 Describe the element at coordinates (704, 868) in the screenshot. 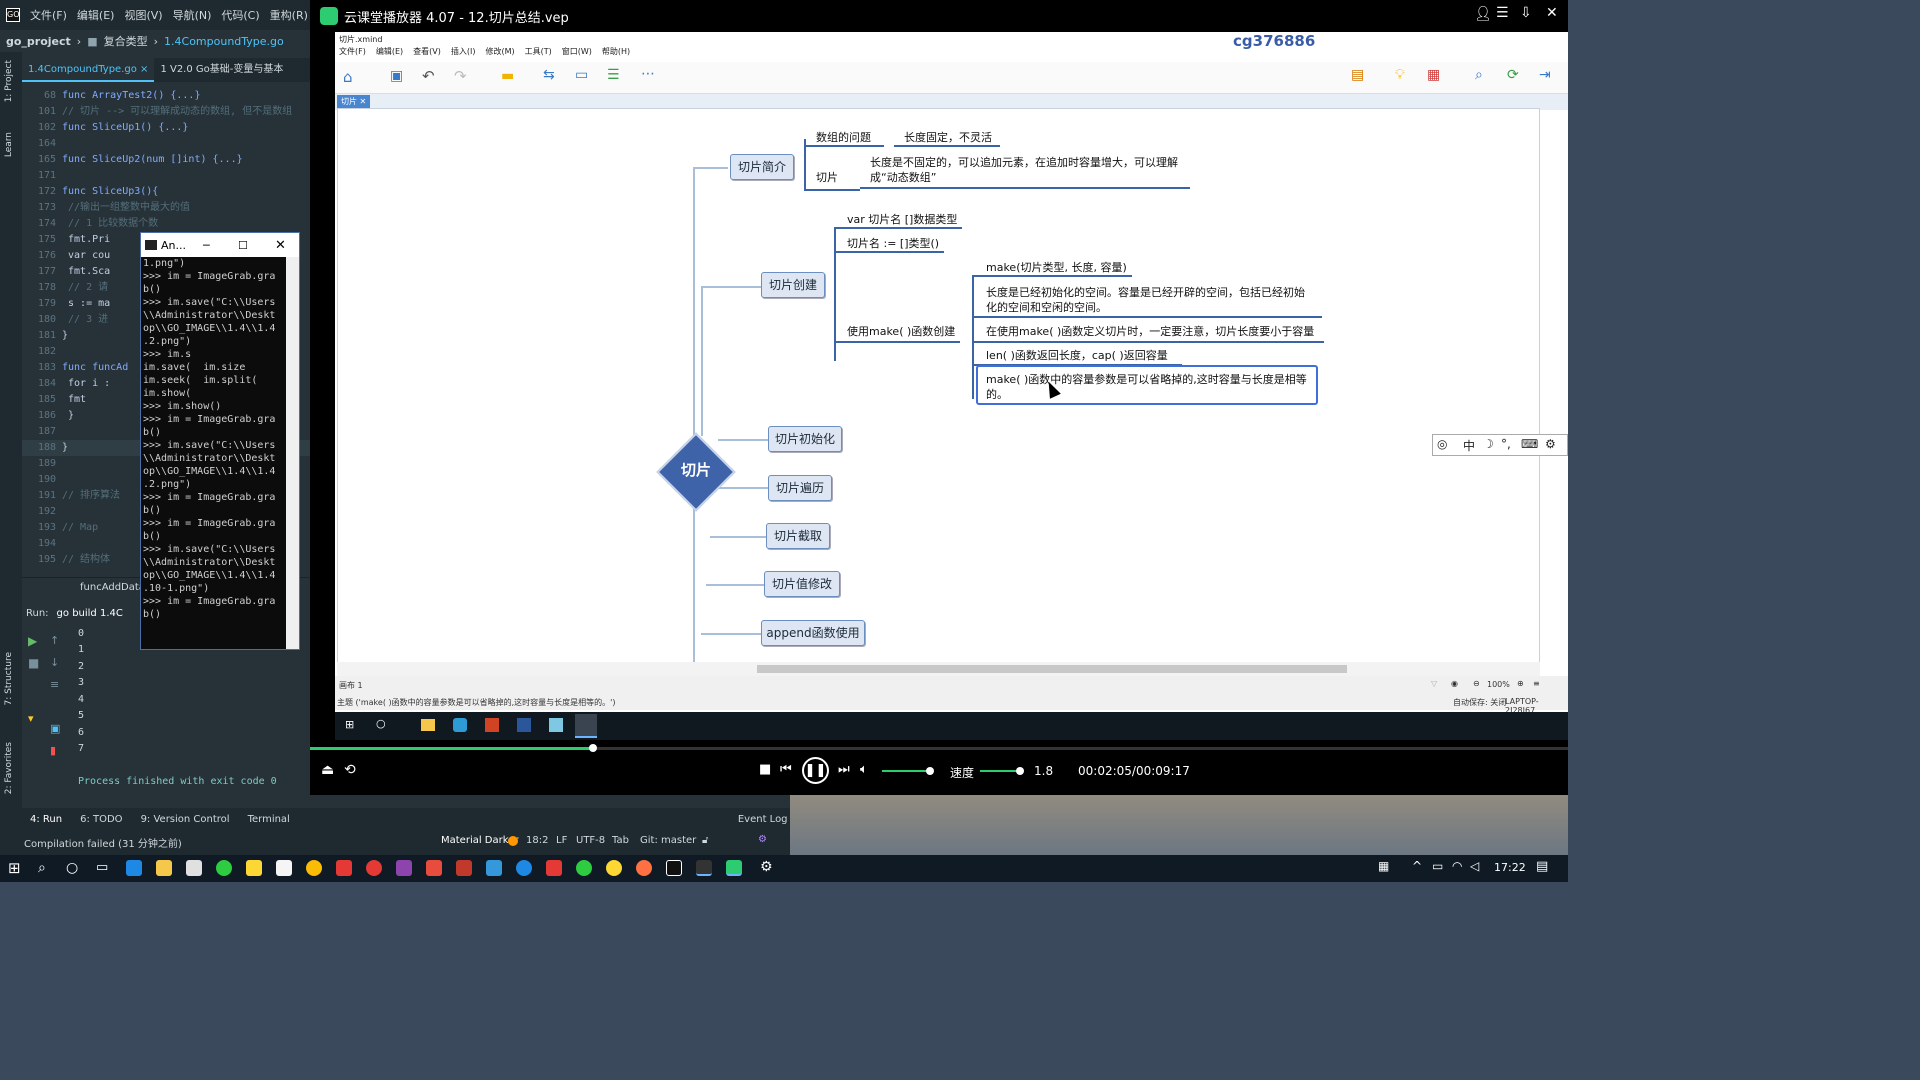

I see `terminal-icon` at that location.